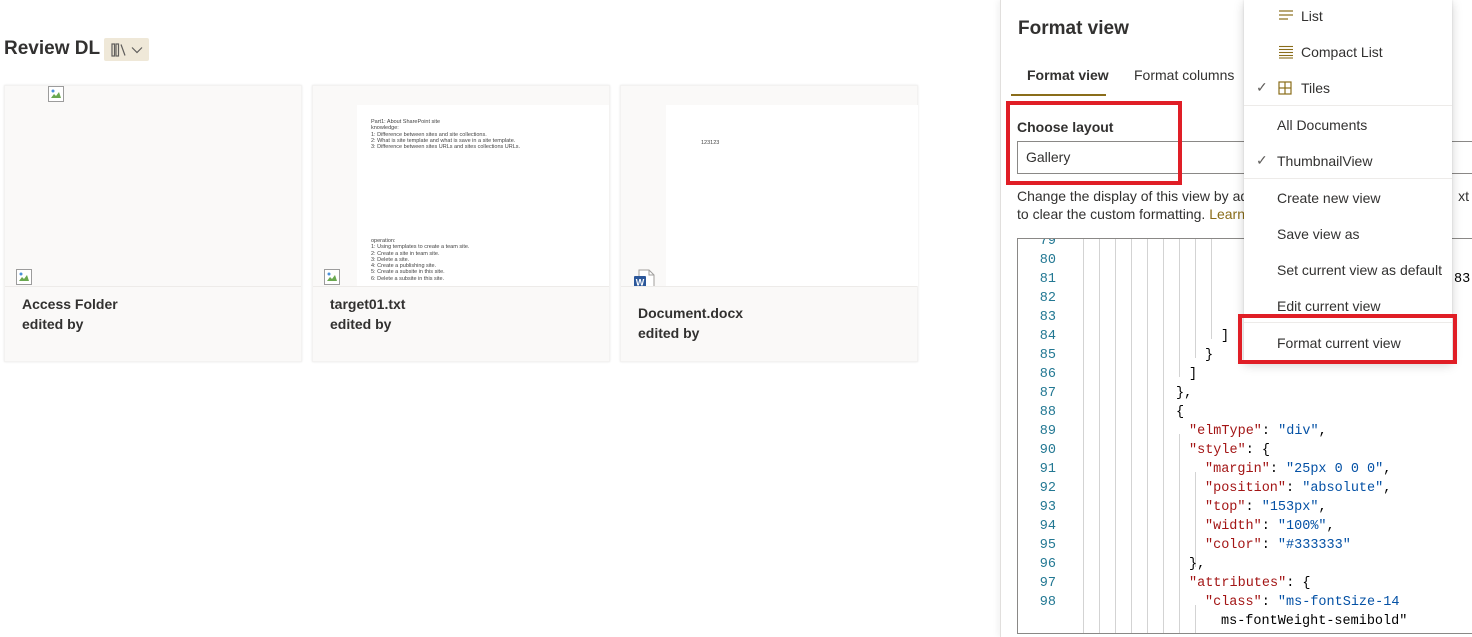  I want to click on menu-item-label: List, so click(1312, 16).